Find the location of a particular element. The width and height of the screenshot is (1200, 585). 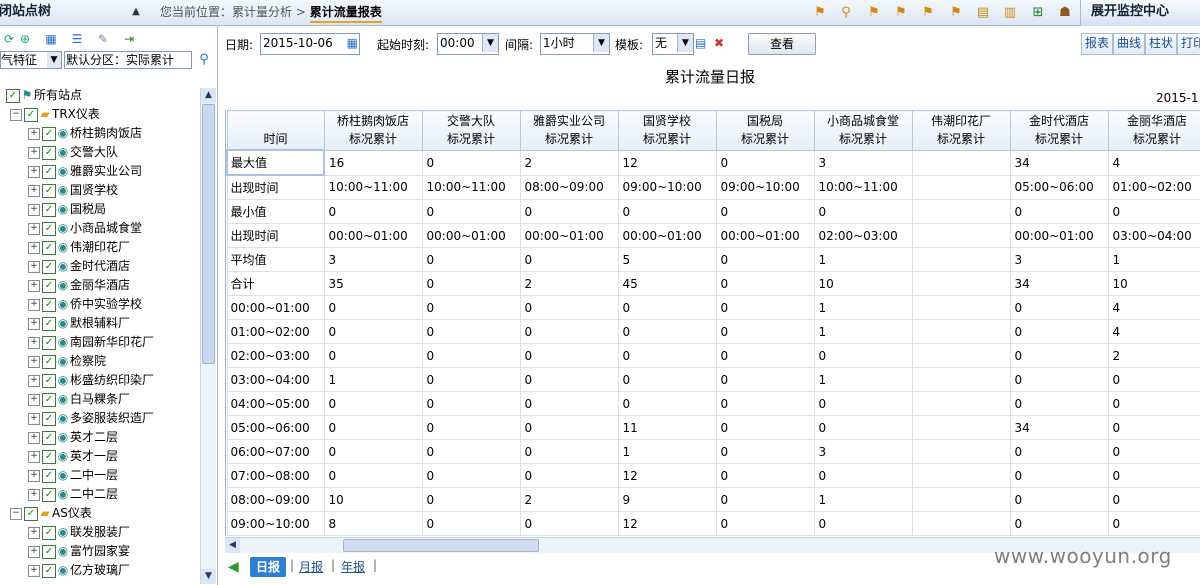

tree-node: − ✓ ▰ AS仪表 is located at coordinates (51, 513).